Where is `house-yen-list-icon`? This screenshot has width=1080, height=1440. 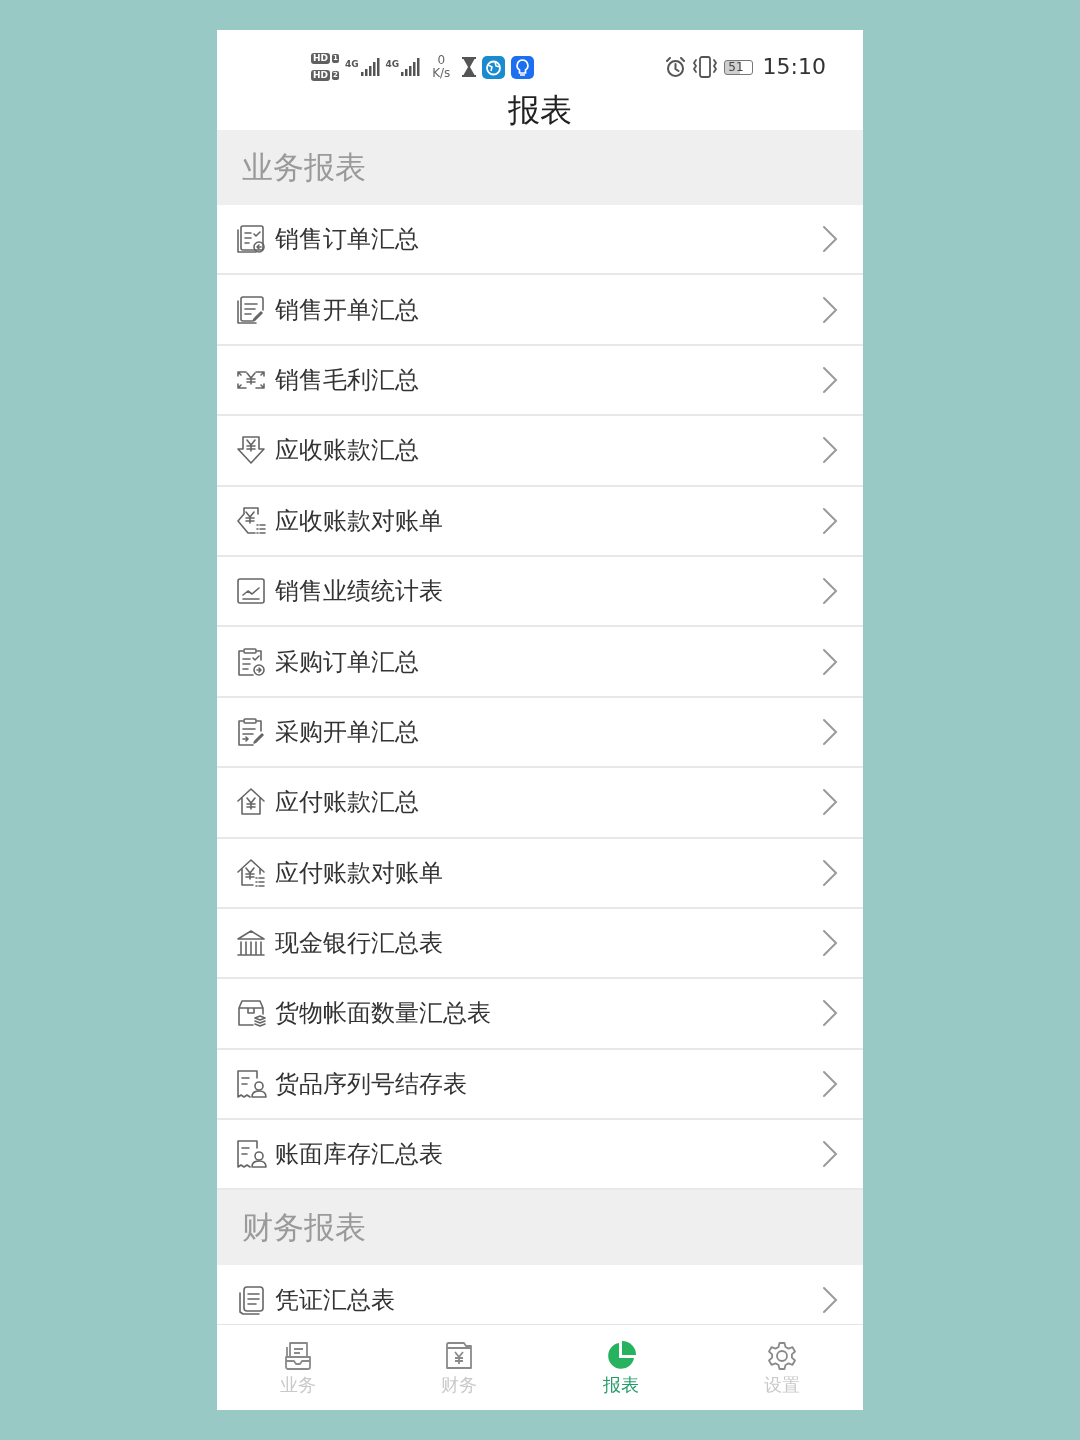
house-yen-list-icon is located at coordinates (251, 872).